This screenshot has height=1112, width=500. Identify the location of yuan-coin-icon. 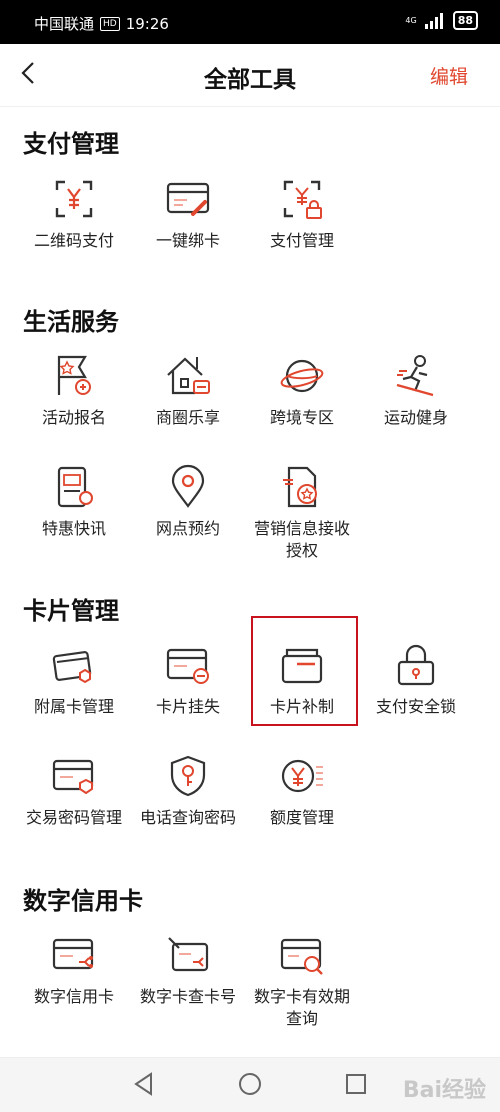
(302, 776).